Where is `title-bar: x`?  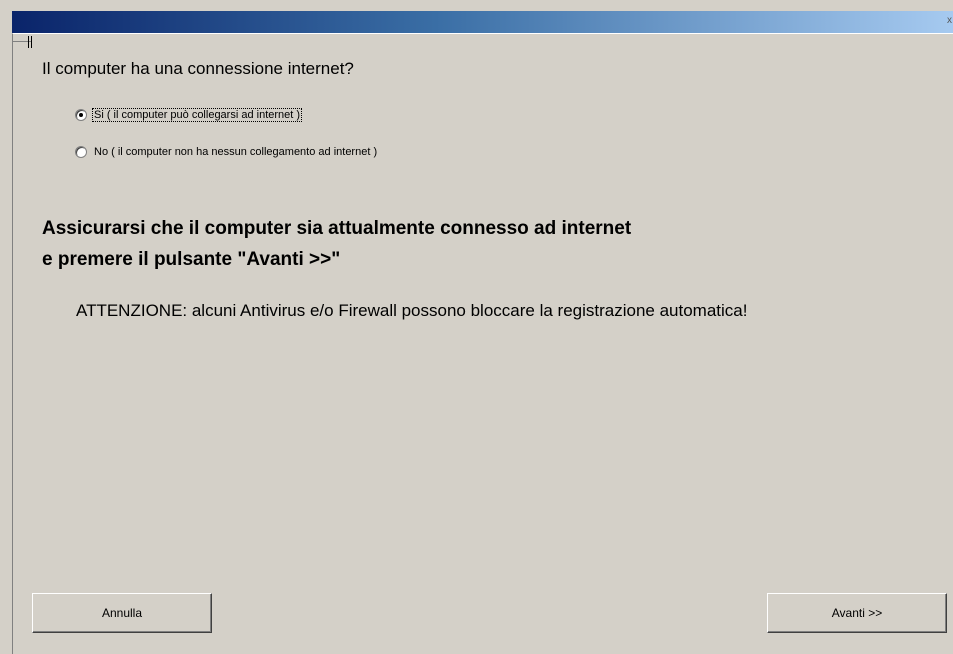
title-bar: x is located at coordinates (482, 22).